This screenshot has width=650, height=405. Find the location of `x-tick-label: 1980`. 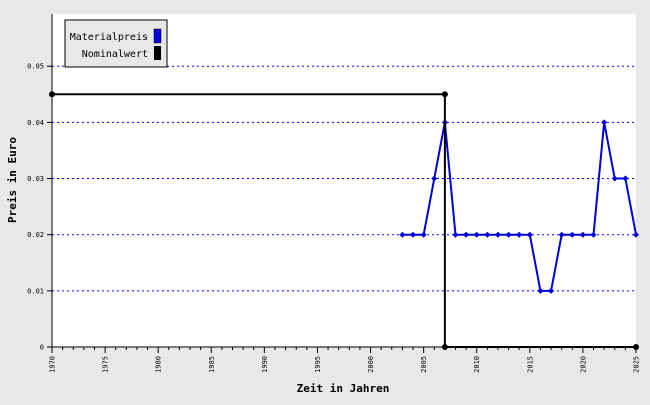

x-tick-label: 1980 is located at coordinates (159, 364).